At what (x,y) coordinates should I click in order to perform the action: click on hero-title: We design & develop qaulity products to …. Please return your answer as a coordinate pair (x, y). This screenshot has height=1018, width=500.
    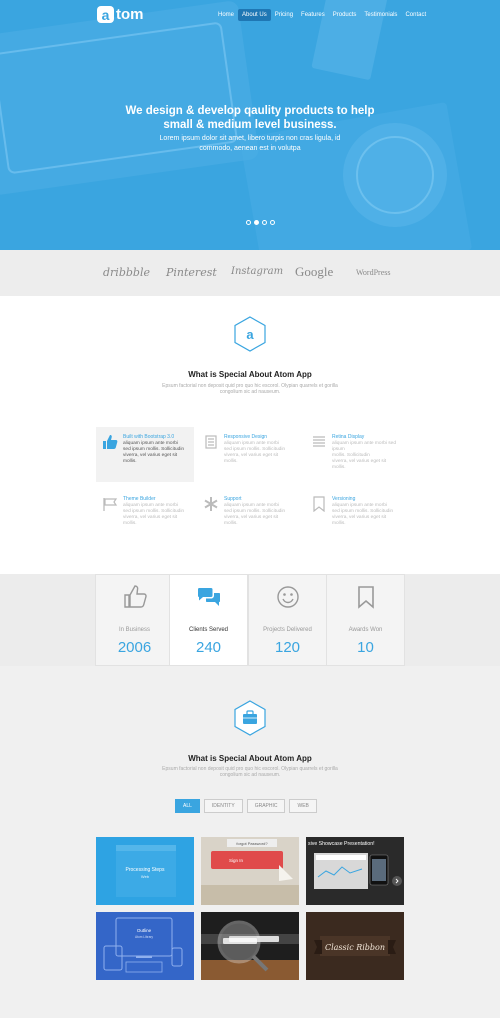
    Looking at the image, I should click on (250, 118).